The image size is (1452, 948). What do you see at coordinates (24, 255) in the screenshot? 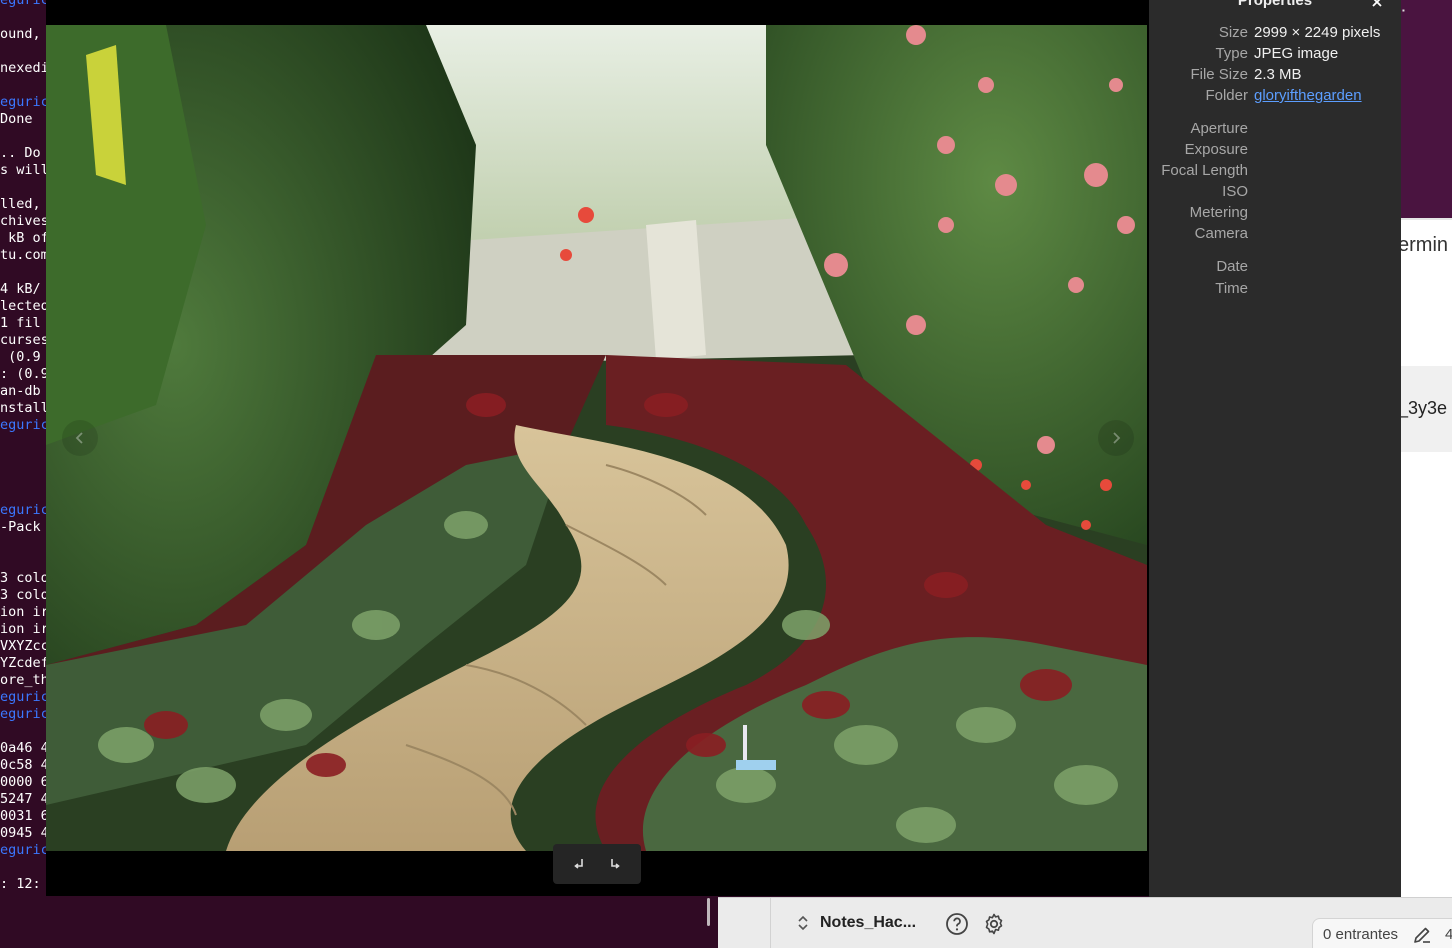
I see `terminal-line: tu.com` at bounding box center [24, 255].